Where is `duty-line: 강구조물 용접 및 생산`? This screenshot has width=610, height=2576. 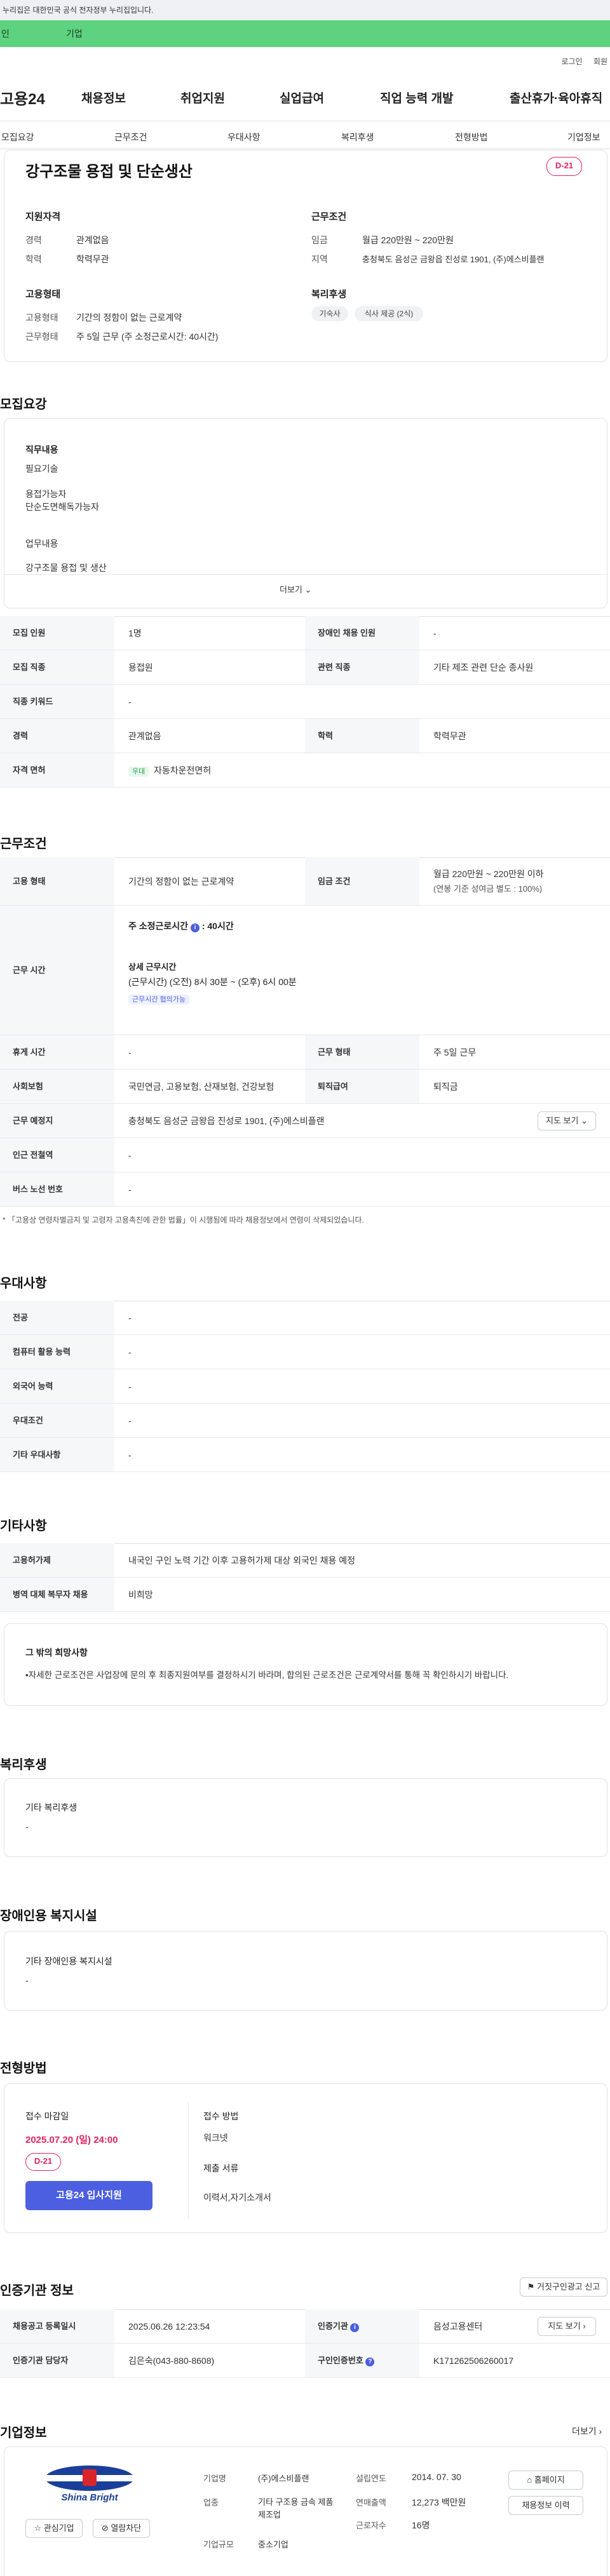 duty-line: 강구조물 용접 및 생산 is located at coordinates (66, 568).